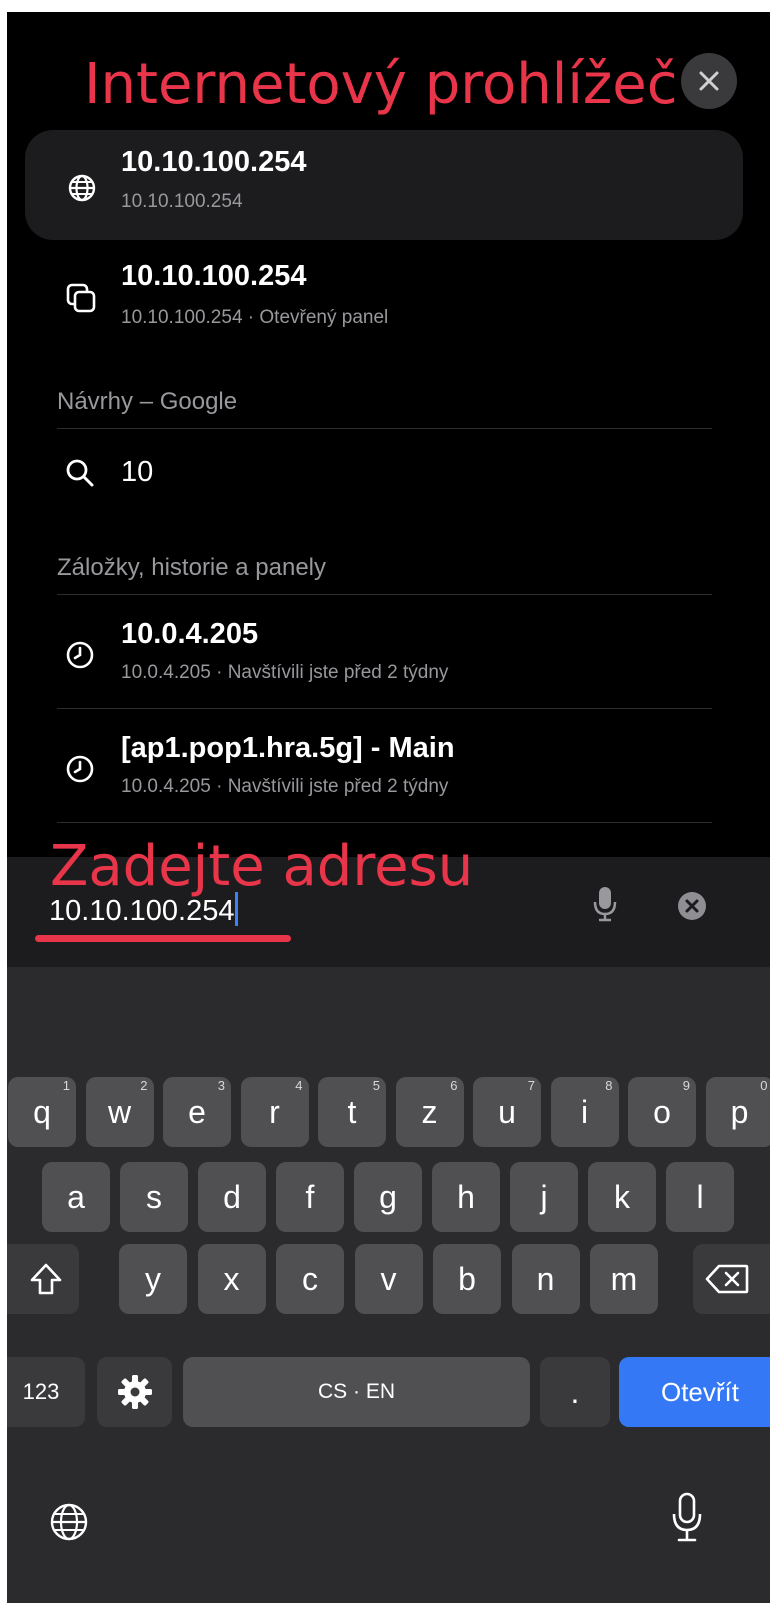 Image resolution: width=770 pixels, height=1603 pixels. I want to click on backspace-key, so click(731, 1279).